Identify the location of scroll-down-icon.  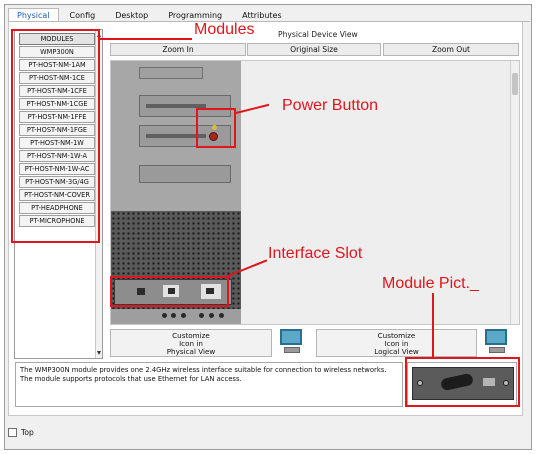
(99, 353).